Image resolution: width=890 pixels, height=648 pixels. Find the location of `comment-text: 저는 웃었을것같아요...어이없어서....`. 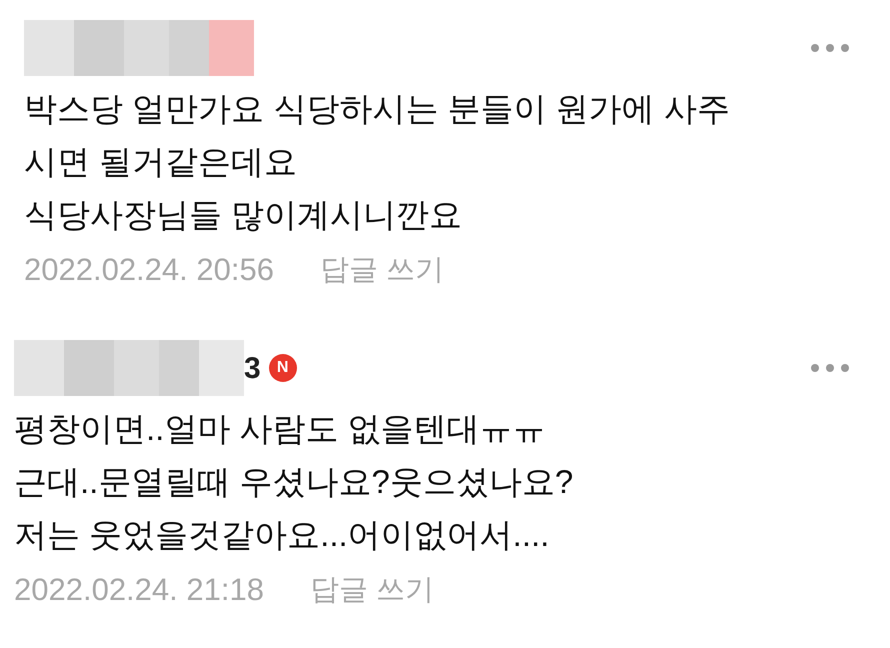

comment-text: 저는 웃었을것같아요...어이없어서.... is located at coordinates (282, 535).